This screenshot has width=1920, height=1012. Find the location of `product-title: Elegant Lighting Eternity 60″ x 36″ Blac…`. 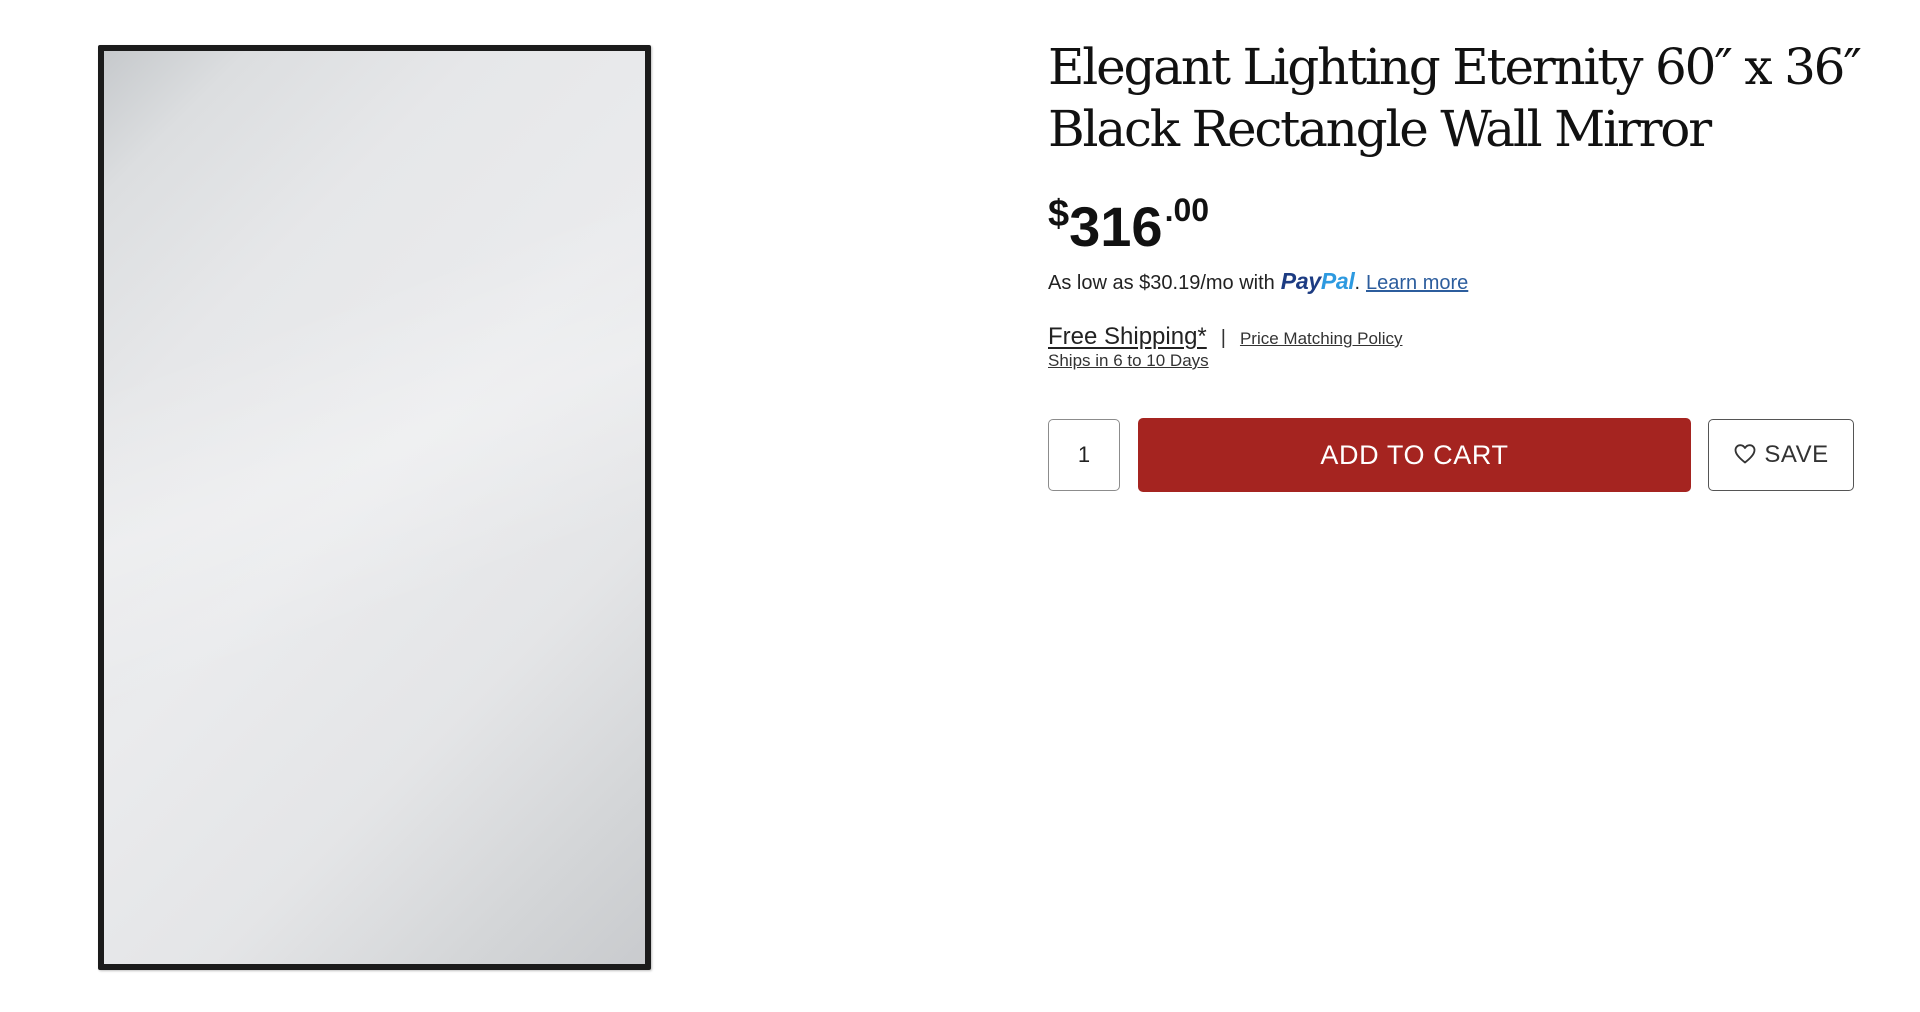

product-title: Elegant Lighting Eternity 60″ x 36″ Blac… is located at coordinates (1458, 98).